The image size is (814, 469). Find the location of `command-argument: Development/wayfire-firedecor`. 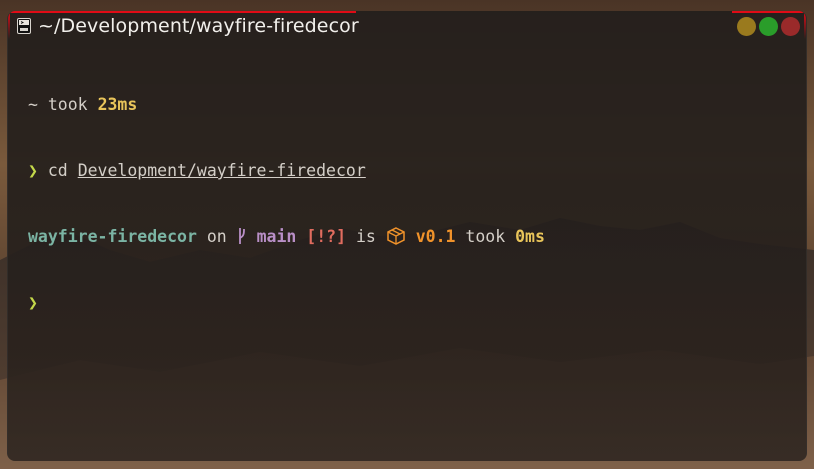

command-argument: Development/wayfire-firedecor is located at coordinates (221, 170).